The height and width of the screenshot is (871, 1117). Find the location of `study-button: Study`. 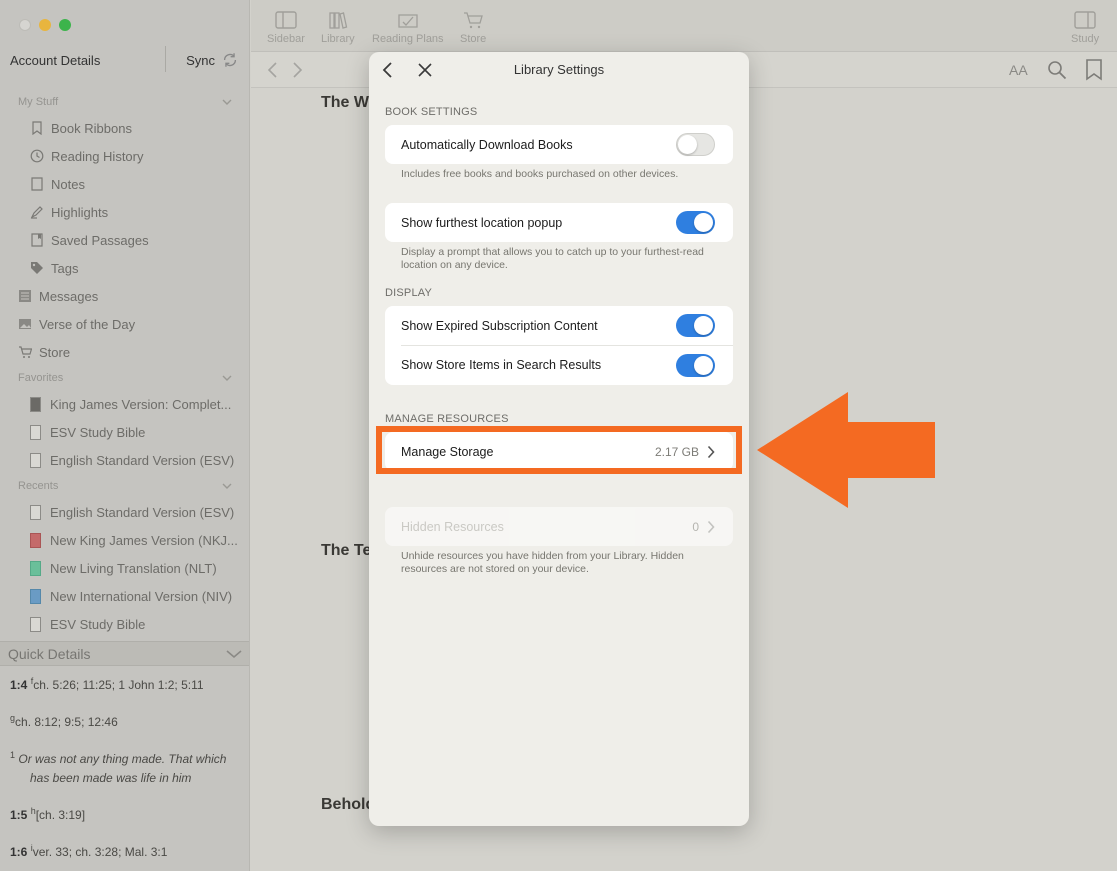

study-button: Study is located at coordinates (1085, 27).